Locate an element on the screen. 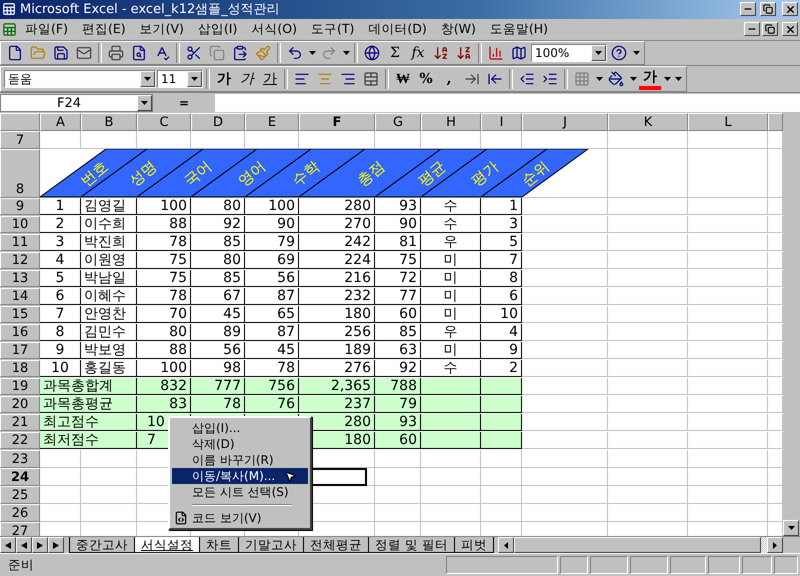 The width and height of the screenshot is (800, 576). toolbar-button: ₩ is located at coordinates (403, 79).